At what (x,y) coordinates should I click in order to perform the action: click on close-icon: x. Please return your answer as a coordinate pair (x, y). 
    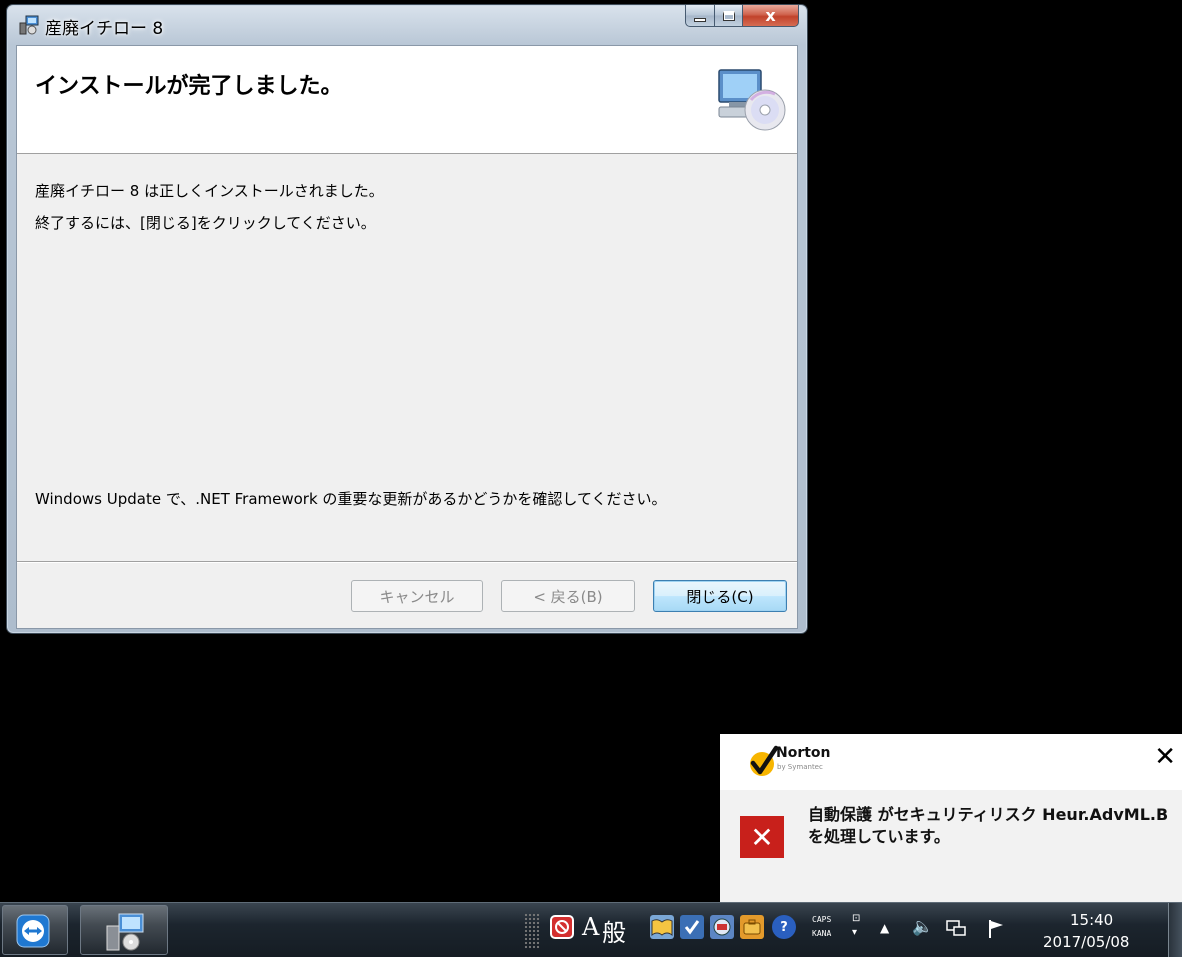
    Looking at the image, I should click on (770, 15).